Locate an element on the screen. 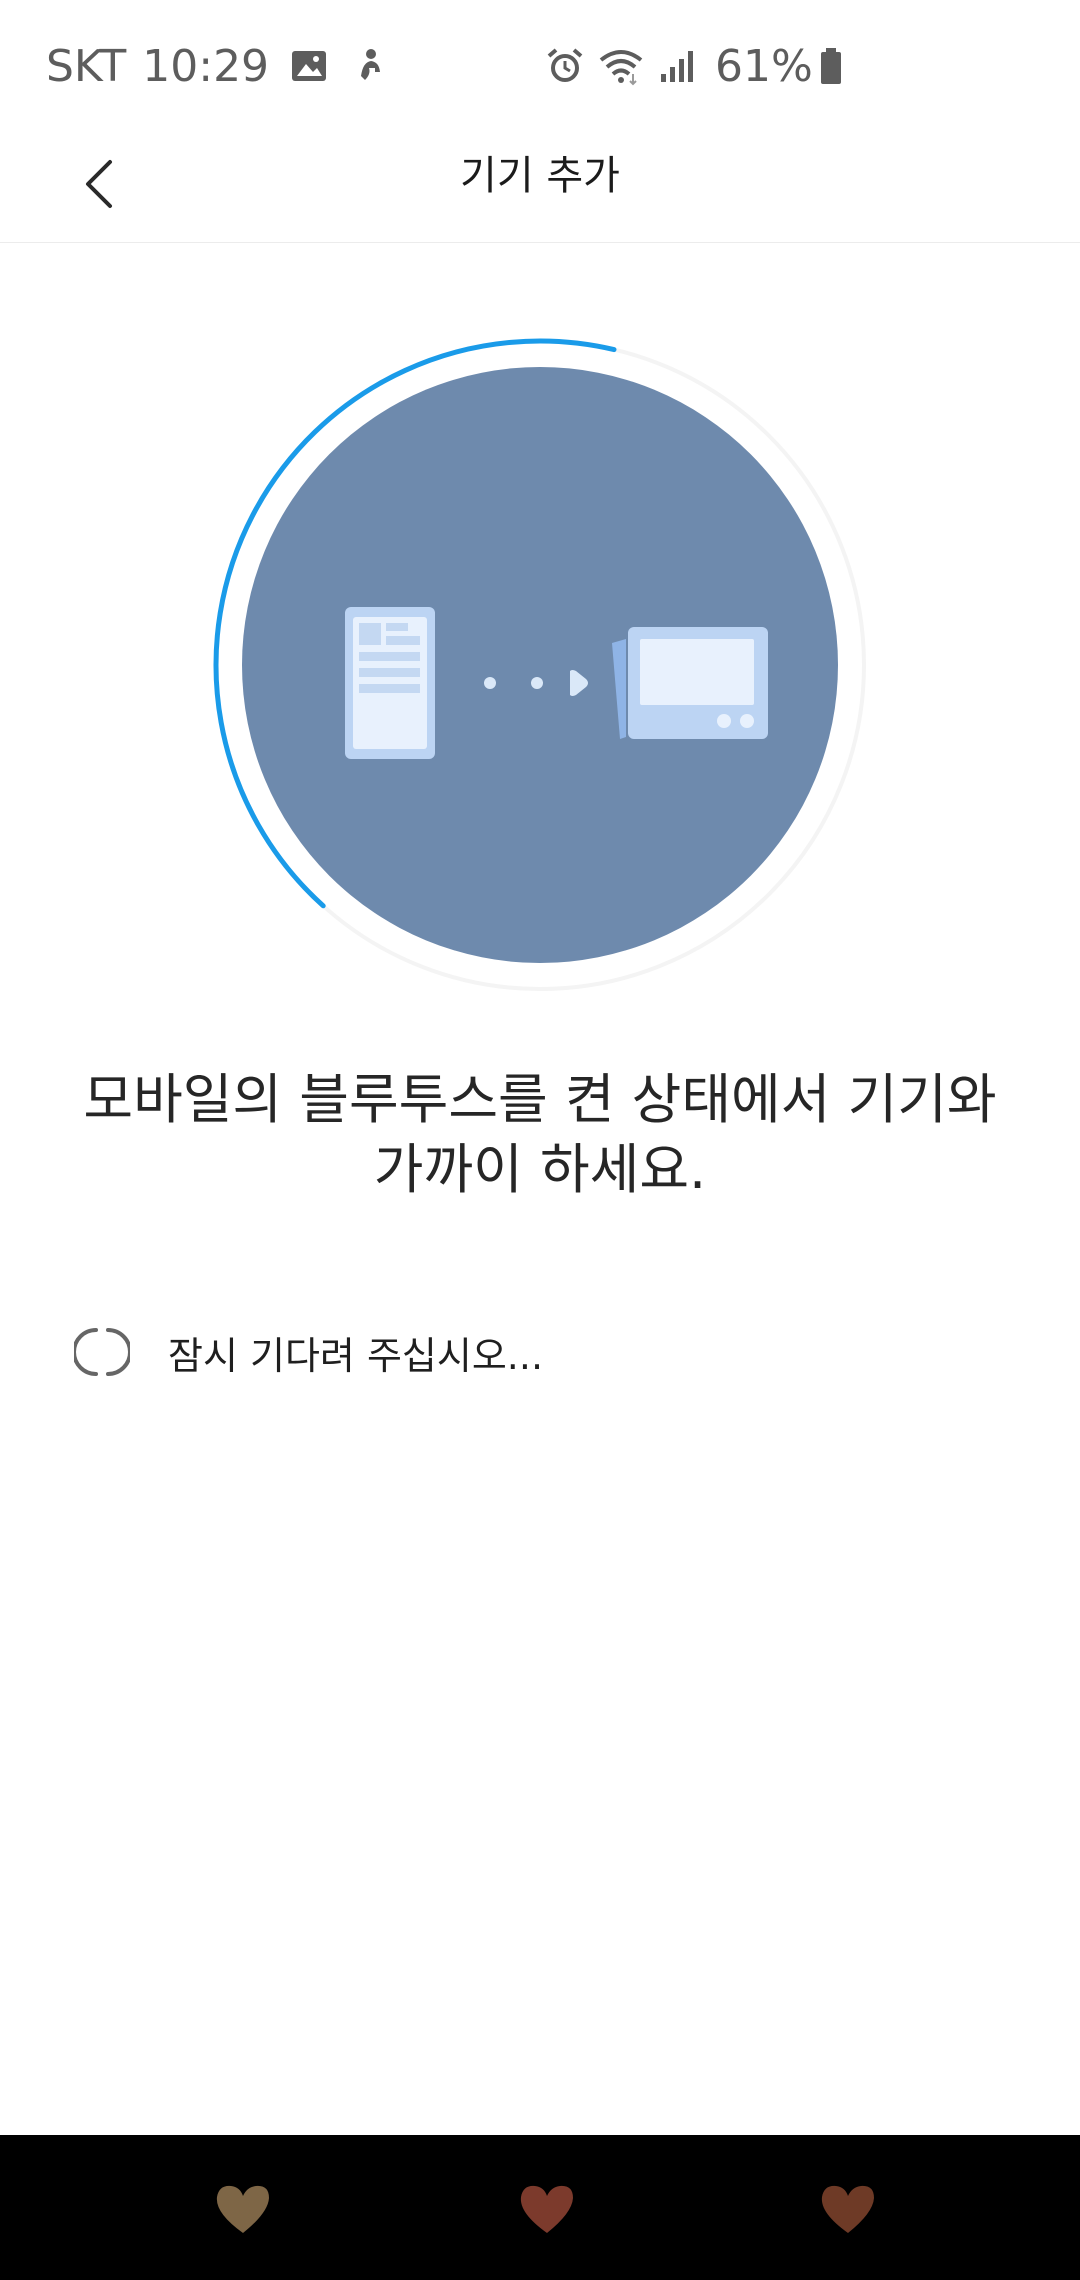 This screenshot has width=1080, height=2280. status-bar: SKT 10:29 61% is located at coordinates (540, 65).